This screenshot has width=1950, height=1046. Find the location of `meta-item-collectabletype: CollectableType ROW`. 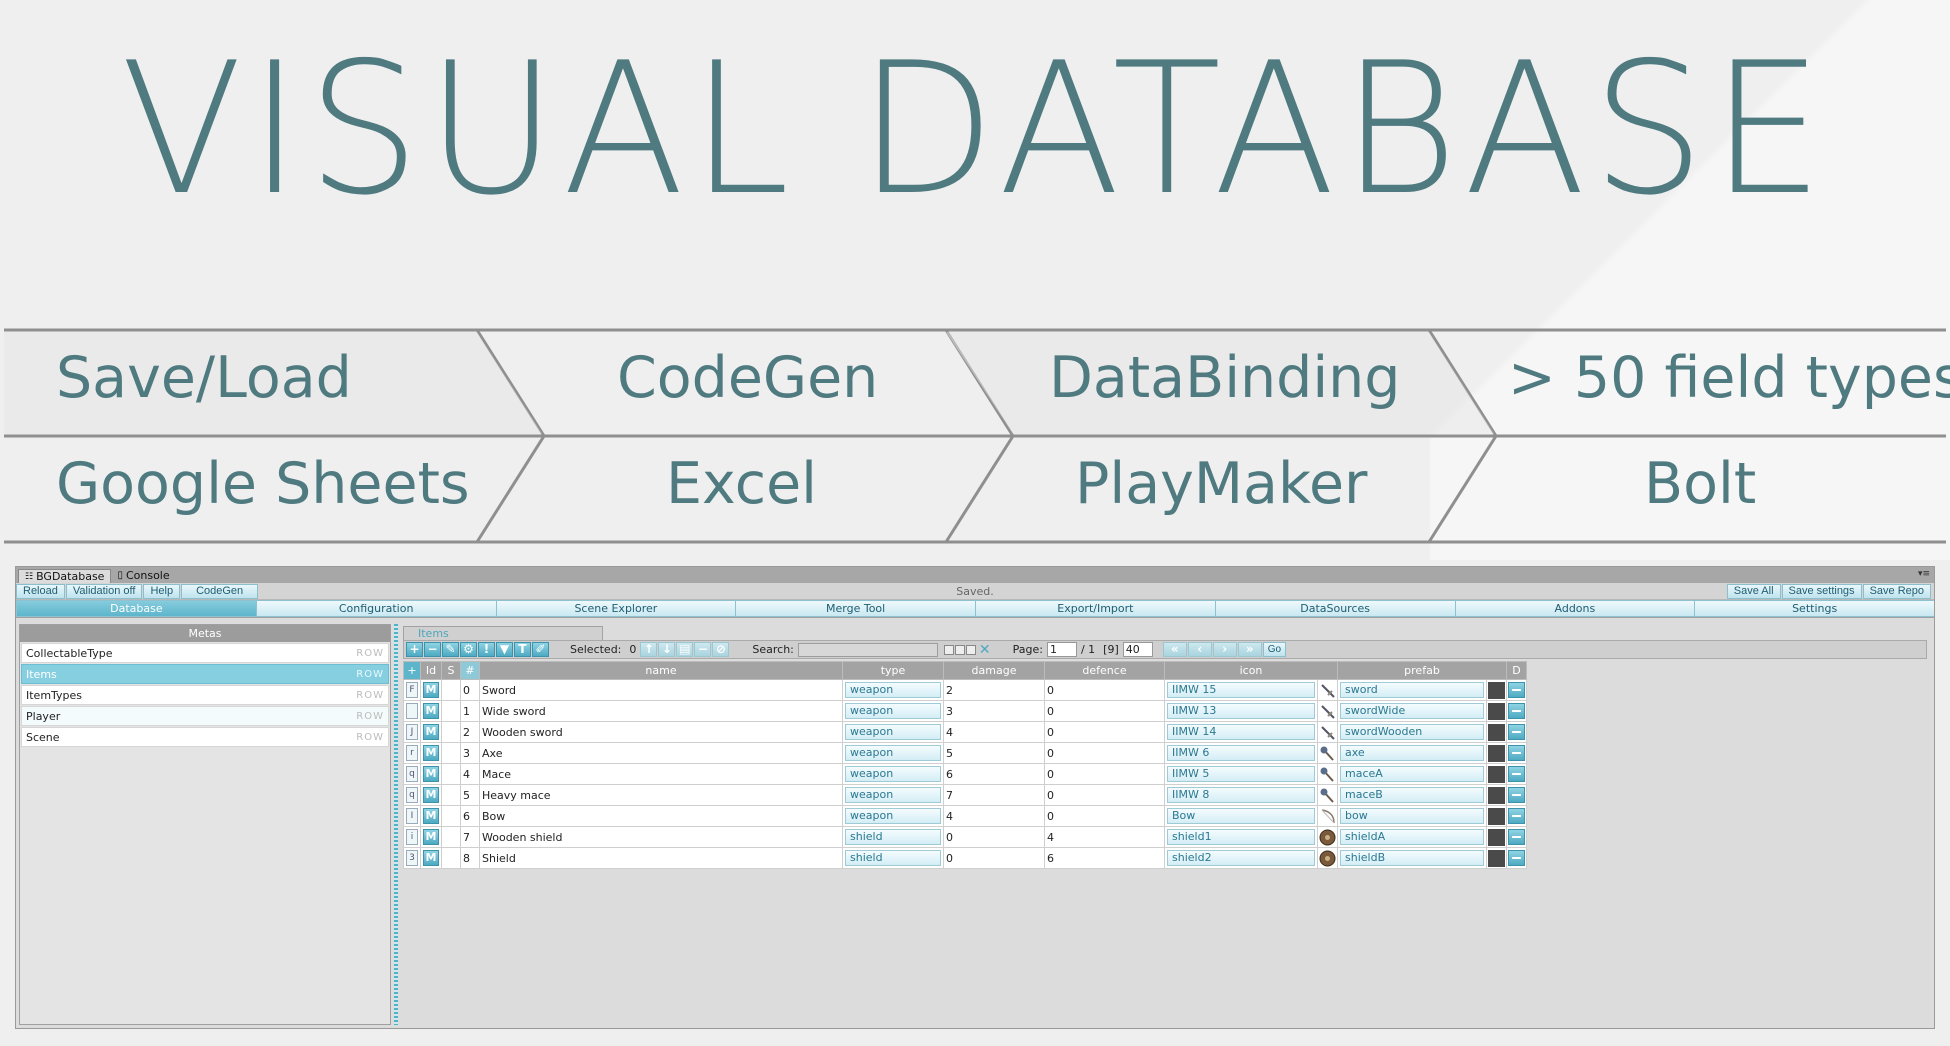

meta-item-collectabletype: CollectableType ROW is located at coordinates (205, 653).